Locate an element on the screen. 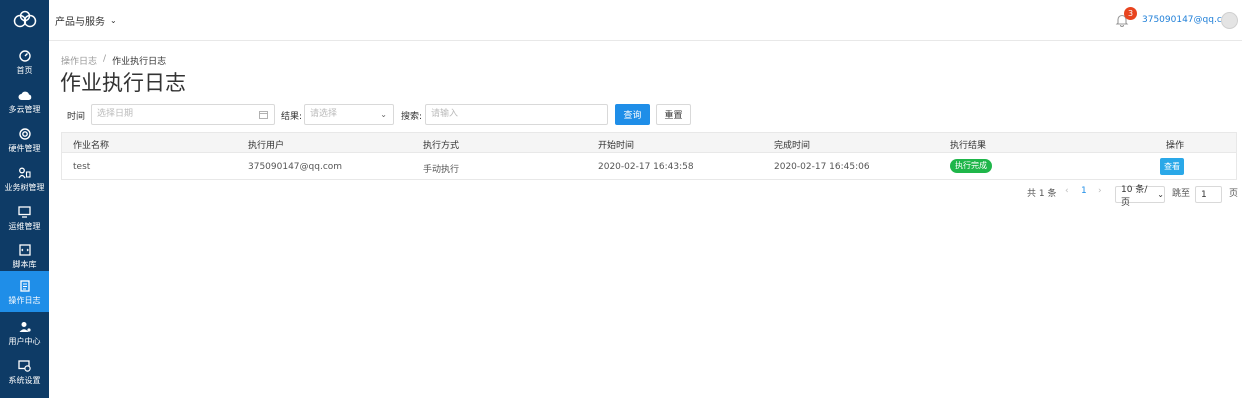 The image size is (1242, 398). job-name-cell: test is located at coordinates (82, 167).